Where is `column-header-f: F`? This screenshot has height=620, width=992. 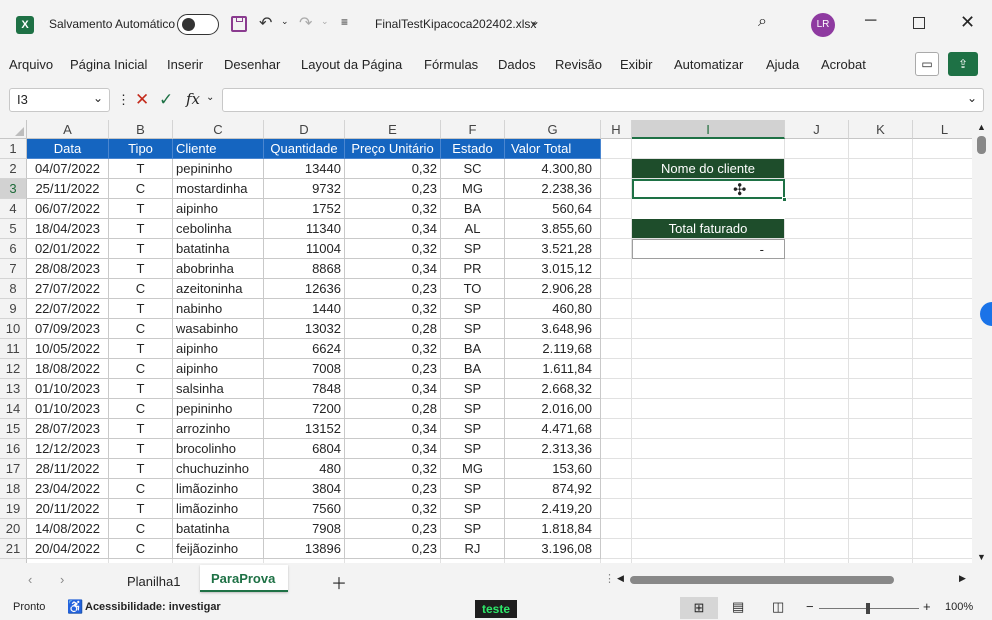
column-header-f: F is located at coordinates (473, 129).